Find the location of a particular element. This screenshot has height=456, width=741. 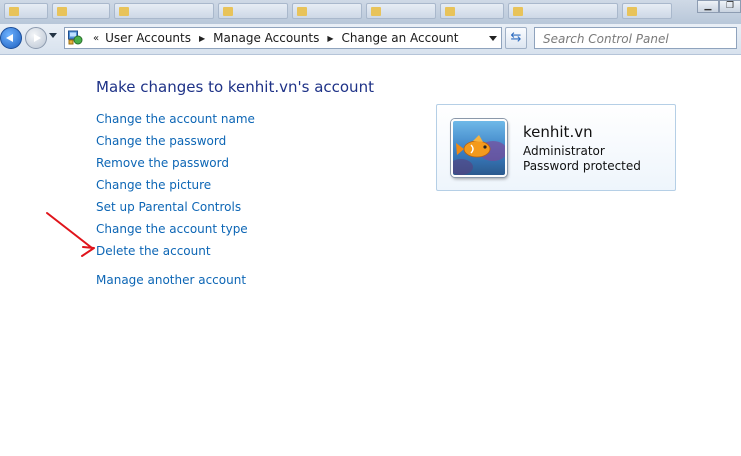

parental-controls-link: Set up Parental Controls is located at coordinates (168, 207).